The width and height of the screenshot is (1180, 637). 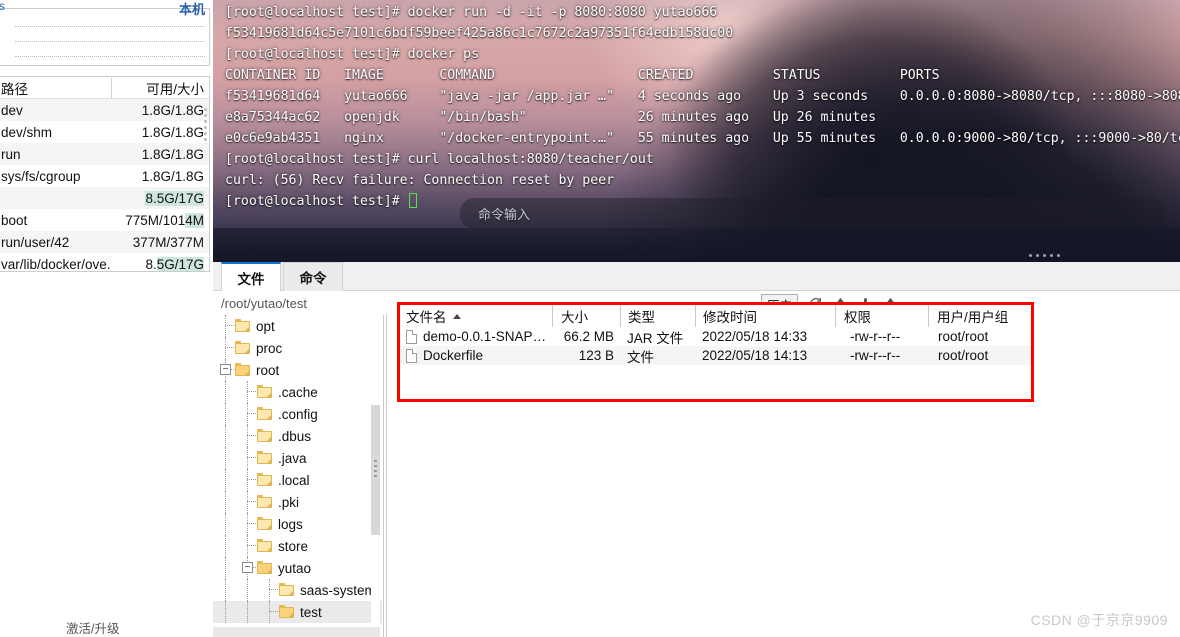 I want to click on tree-item-label: root, so click(x=268, y=370).